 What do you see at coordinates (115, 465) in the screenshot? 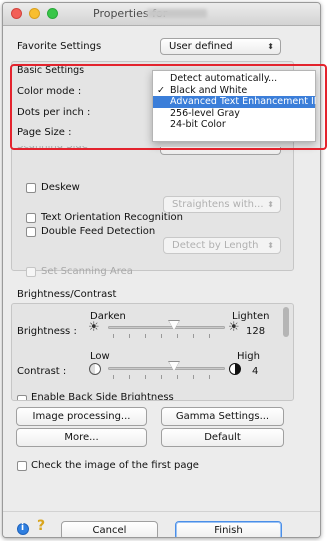
I see `check-first-page-label: Check the image of the first page` at bounding box center [115, 465].